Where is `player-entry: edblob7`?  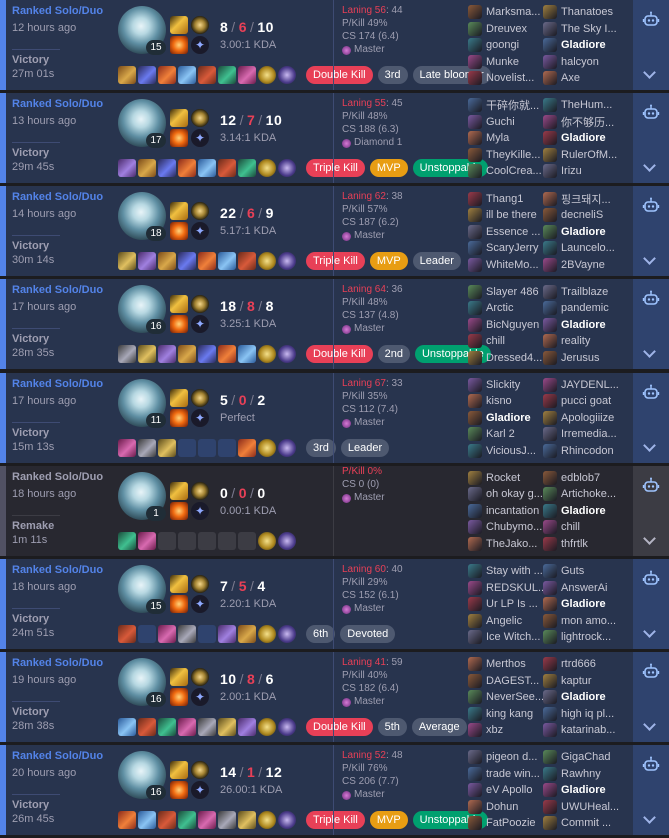
player-entry: edblob7 is located at coordinates (581, 478).